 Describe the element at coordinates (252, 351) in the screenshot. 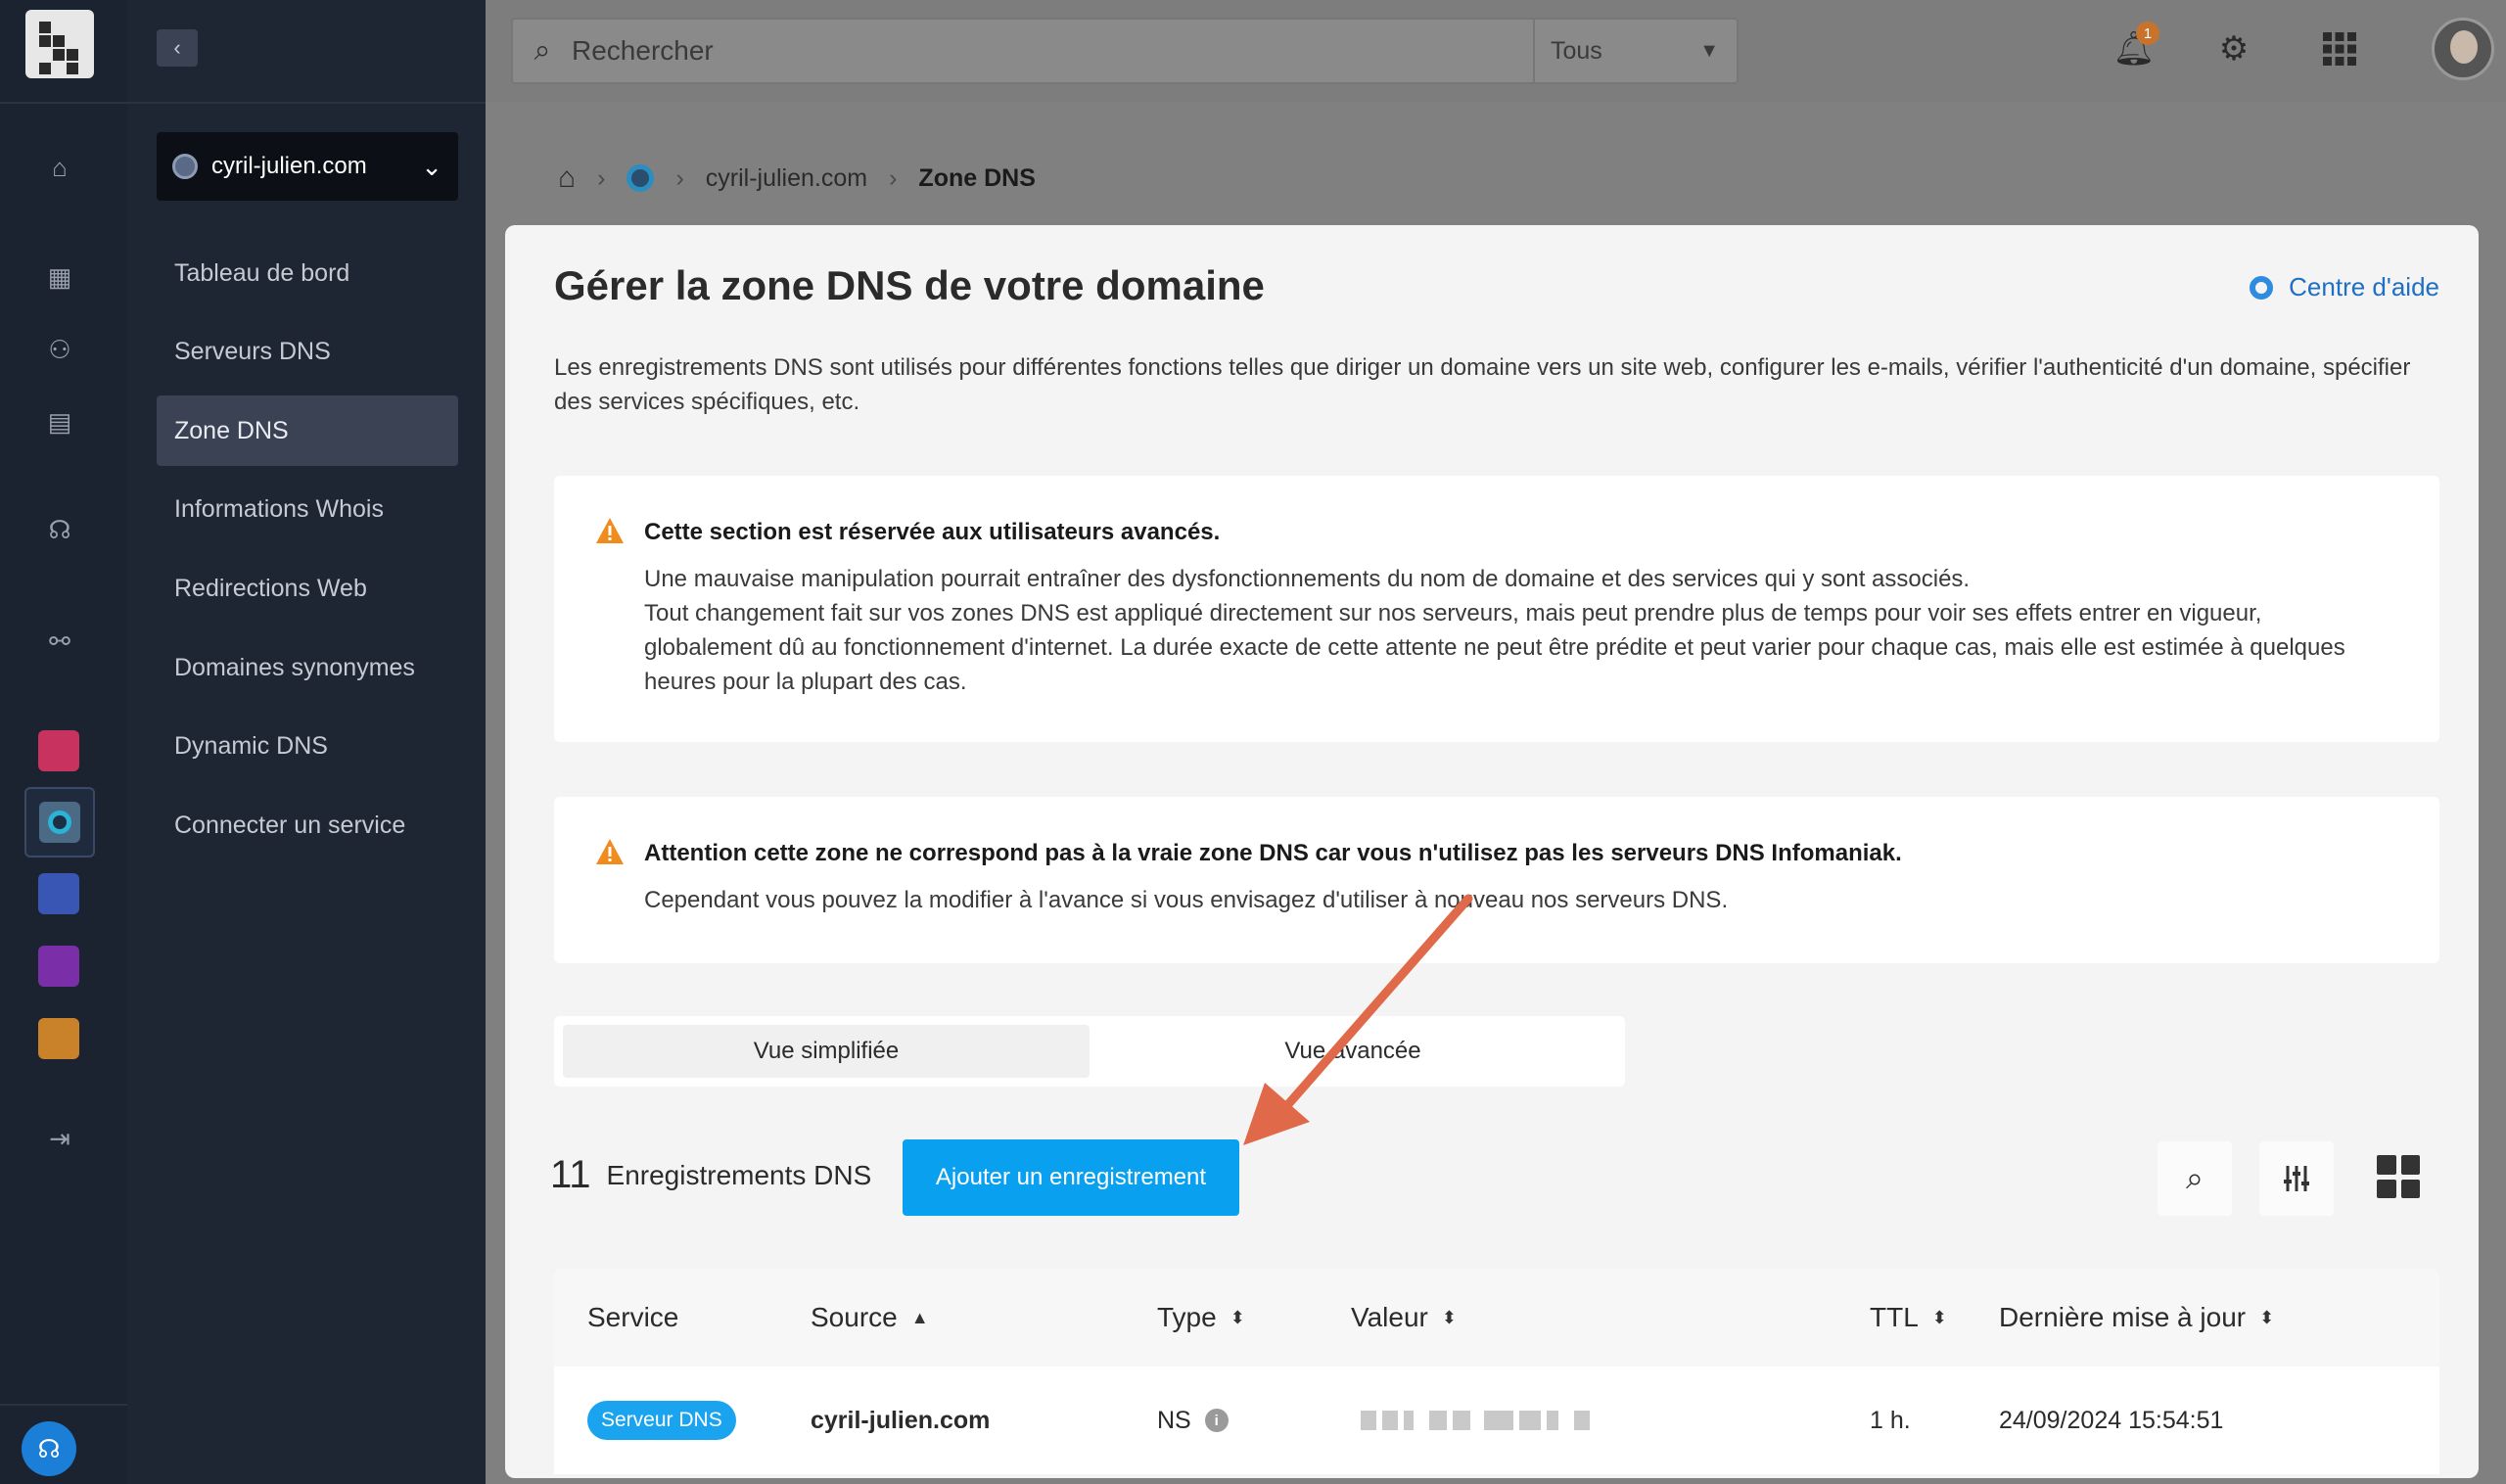

I see `sidebar-item-label: Serveurs DNS` at that location.